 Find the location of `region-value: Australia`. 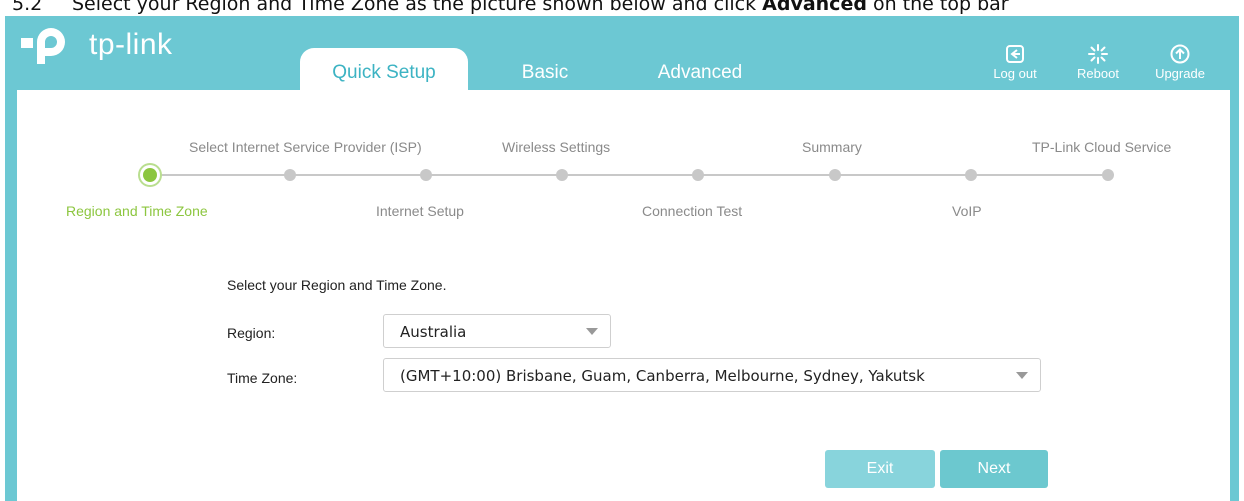

region-value: Australia is located at coordinates (433, 332).